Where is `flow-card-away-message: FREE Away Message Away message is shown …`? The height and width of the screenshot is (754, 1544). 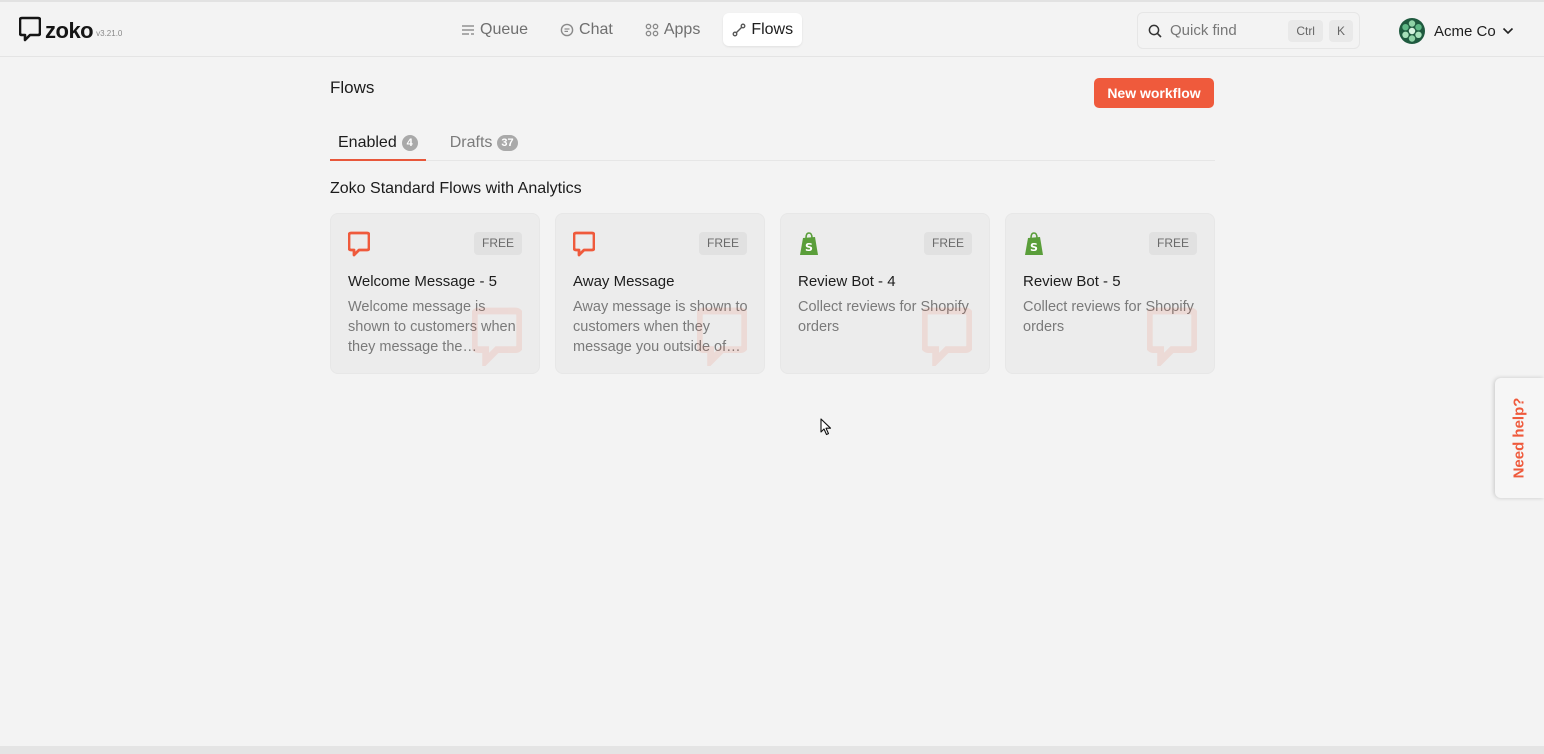 flow-card-away-message: FREE Away Message Away message is shown … is located at coordinates (660, 293).